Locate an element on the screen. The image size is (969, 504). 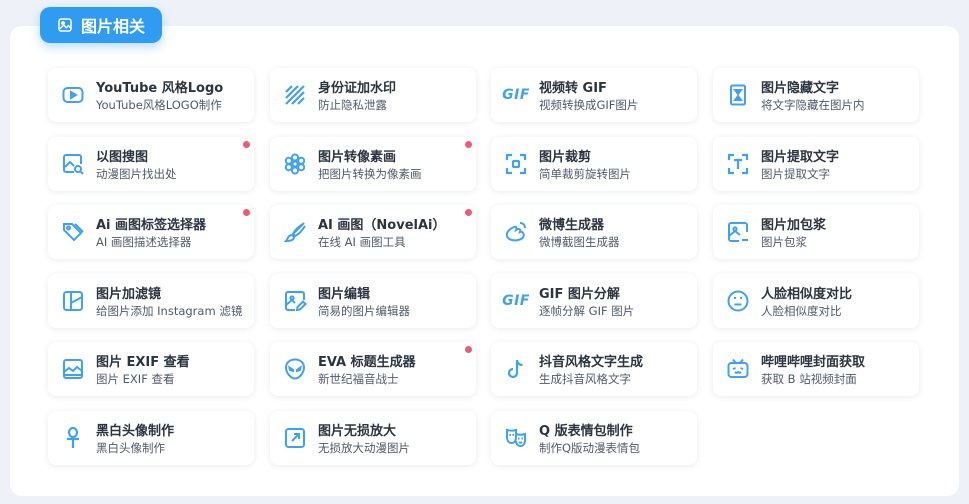
tool-title: 图片转像素画 is located at coordinates (357, 157).